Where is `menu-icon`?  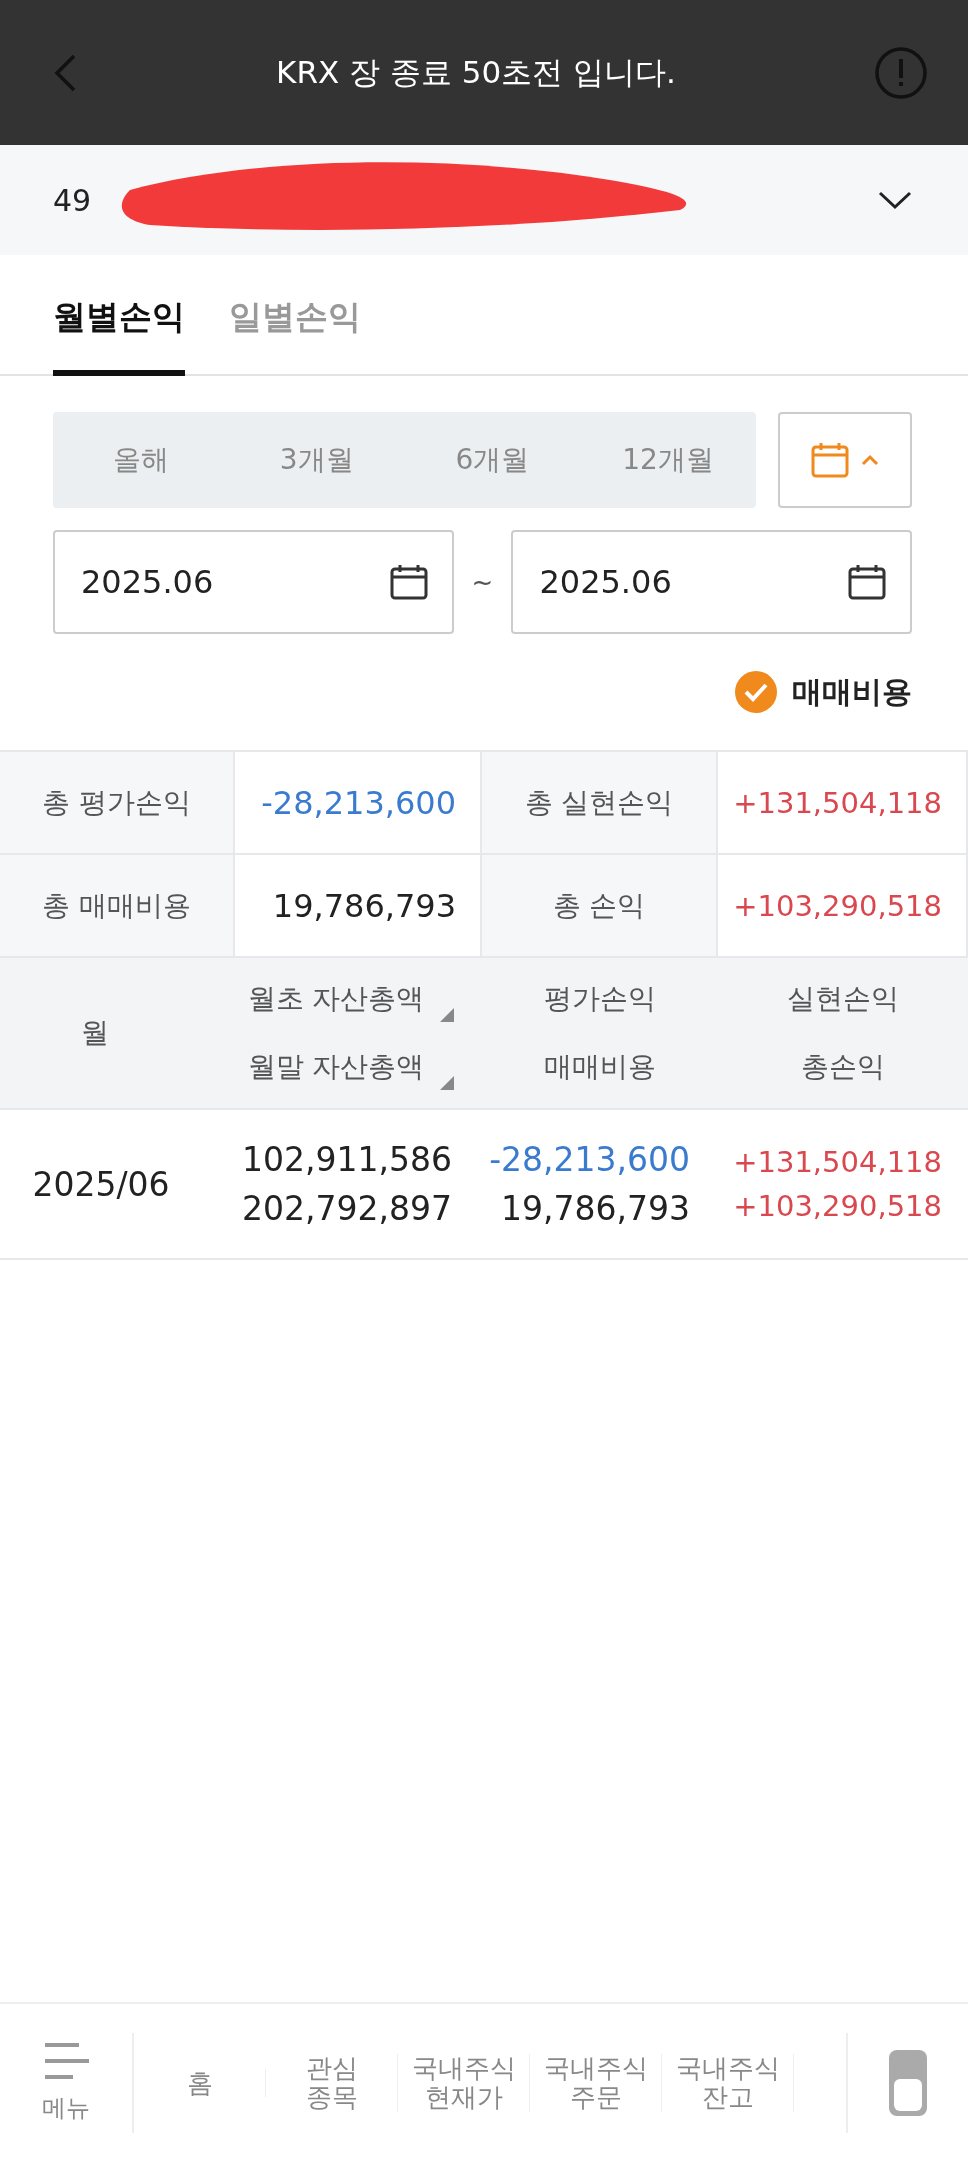 menu-icon is located at coordinates (66, 2062).